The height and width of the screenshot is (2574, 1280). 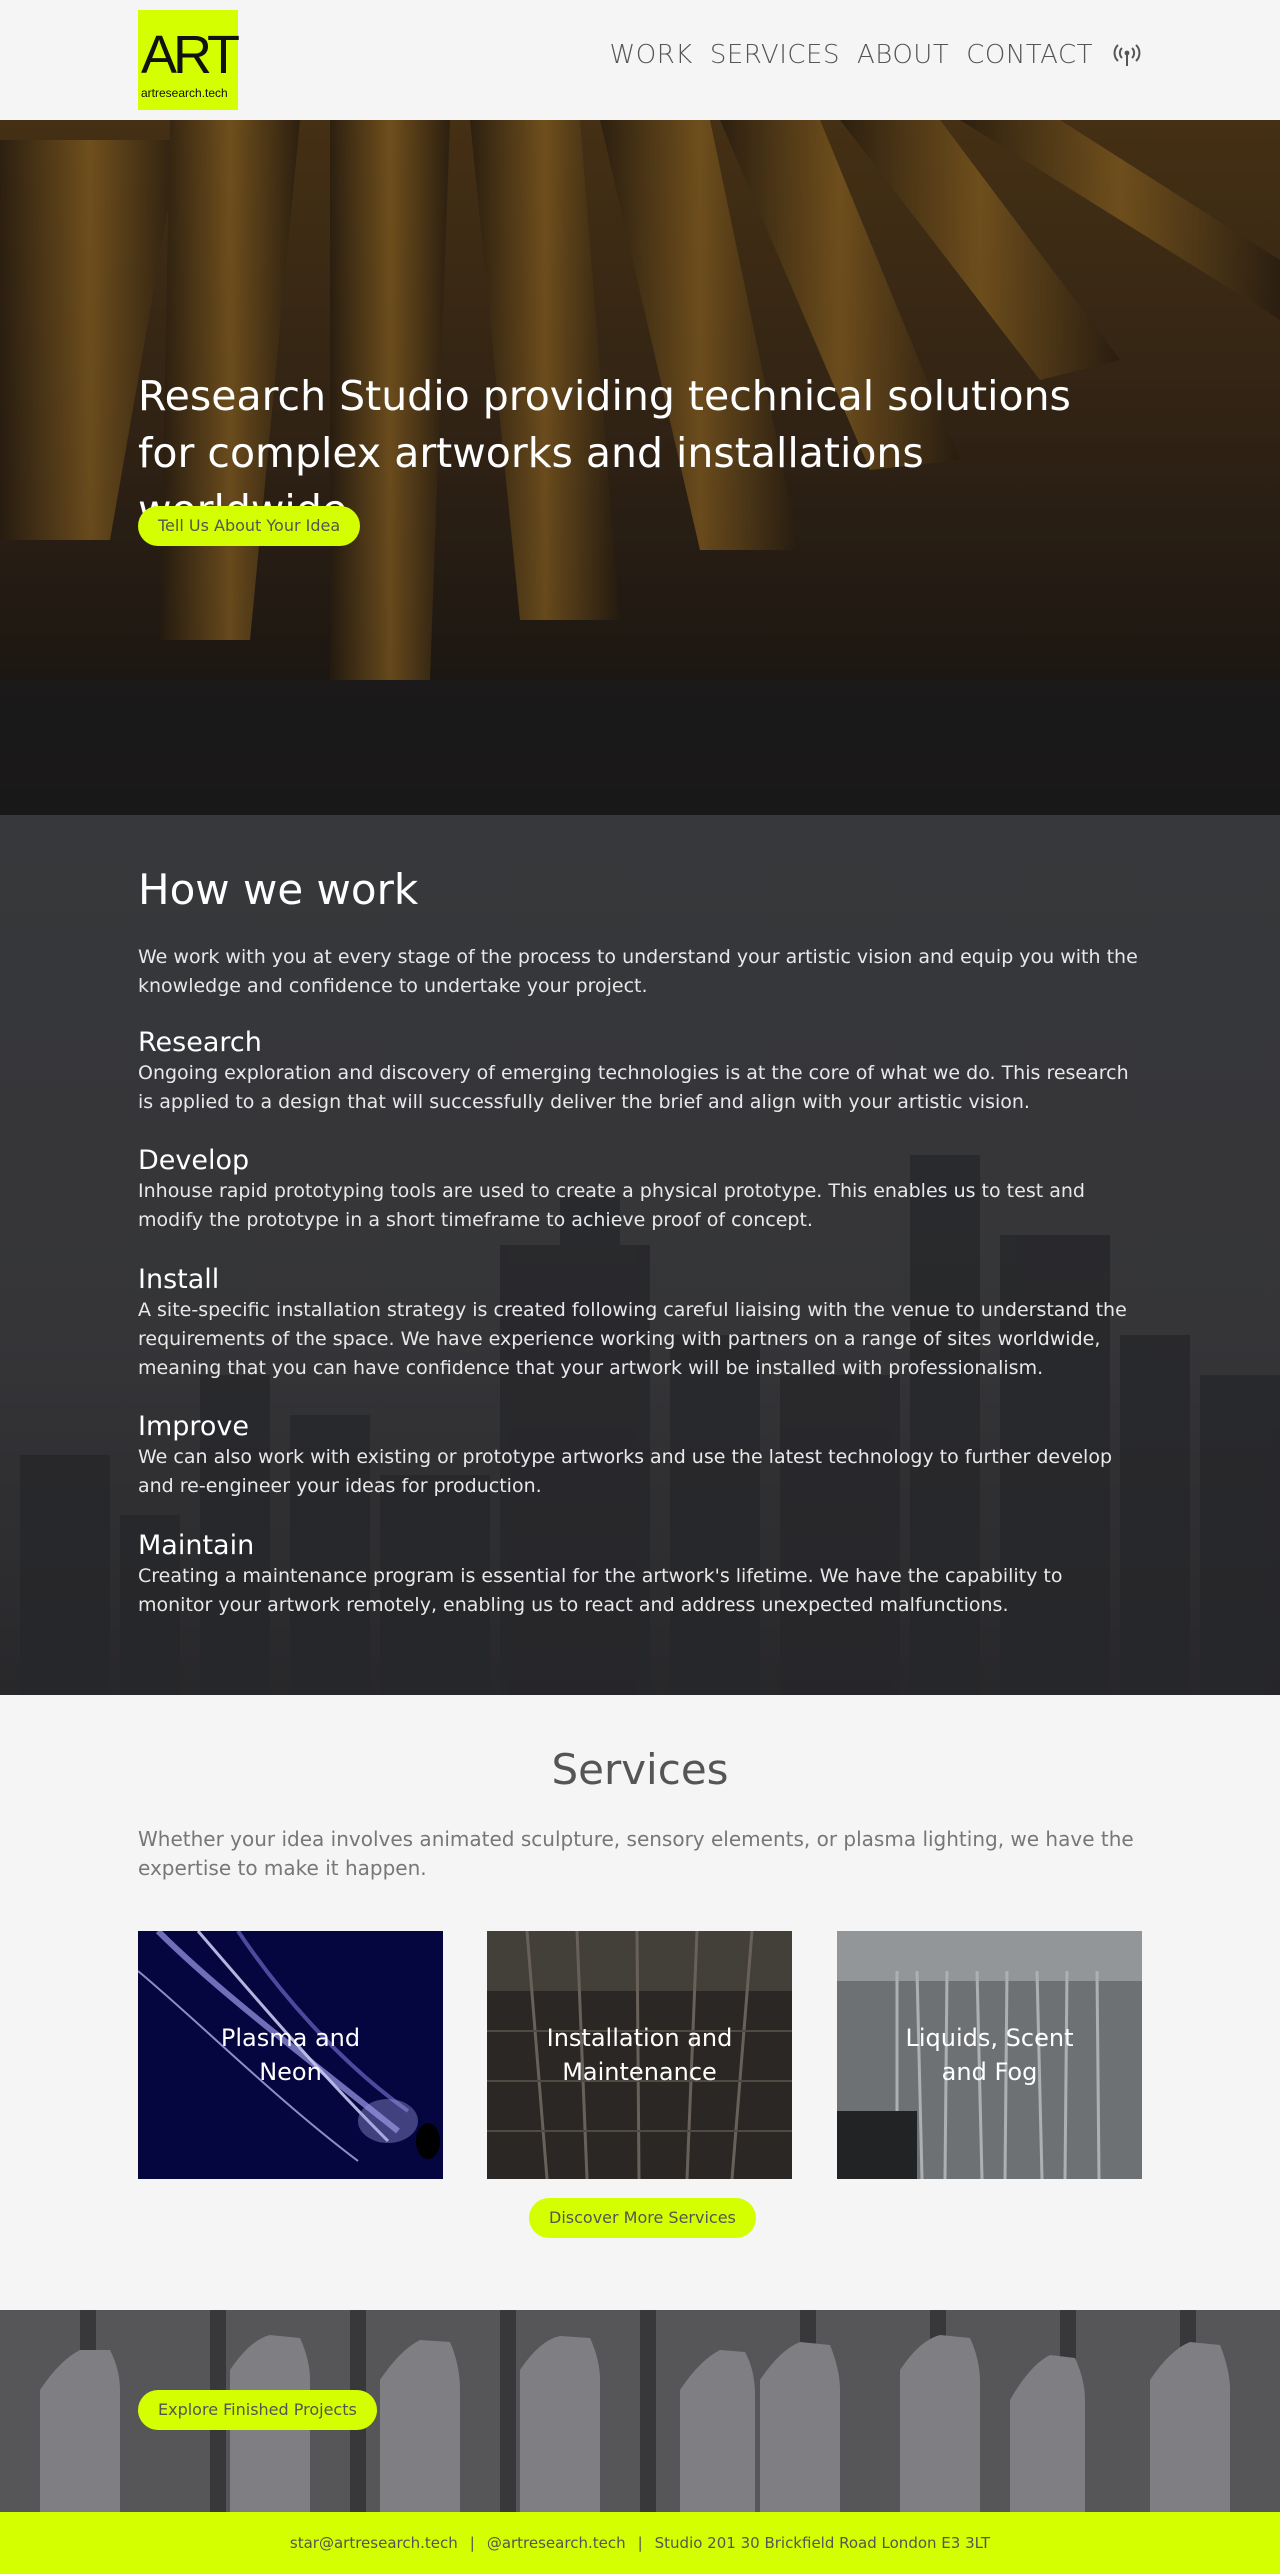 What do you see at coordinates (257, 2410) in the screenshot?
I see `explore-projects-button: Explore Finished Projects` at bounding box center [257, 2410].